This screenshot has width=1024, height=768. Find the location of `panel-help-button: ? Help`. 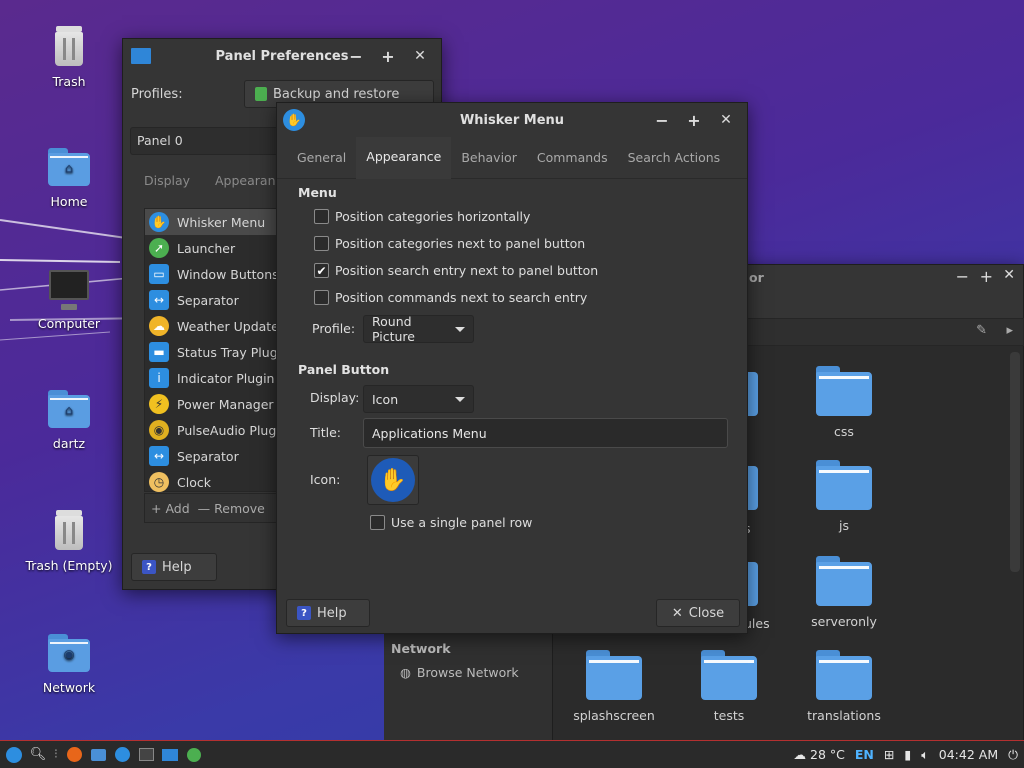

panel-help-button: ? Help is located at coordinates (174, 567).